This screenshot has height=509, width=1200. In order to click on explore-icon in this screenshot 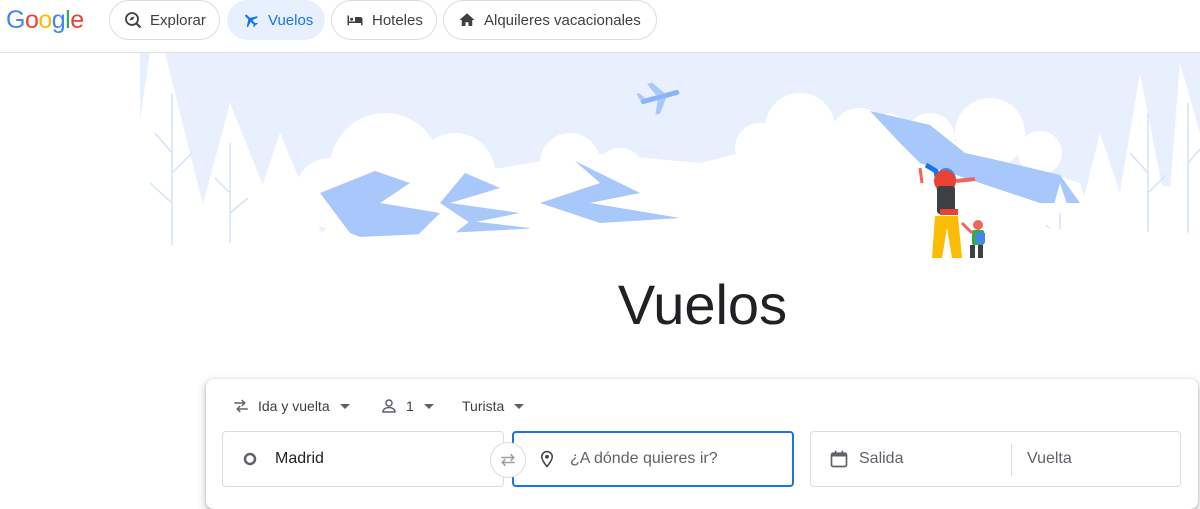, I will do `click(133, 20)`.